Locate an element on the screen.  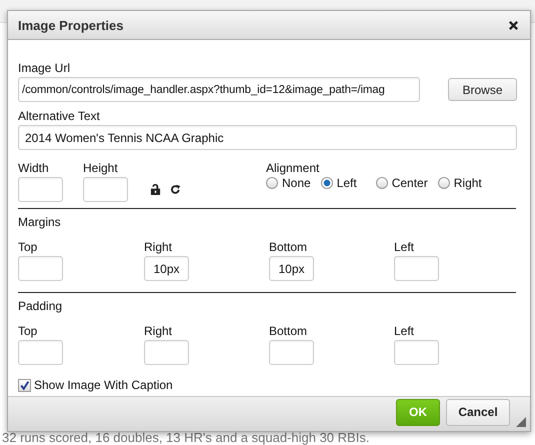
field-label: Height is located at coordinates (101, 168).